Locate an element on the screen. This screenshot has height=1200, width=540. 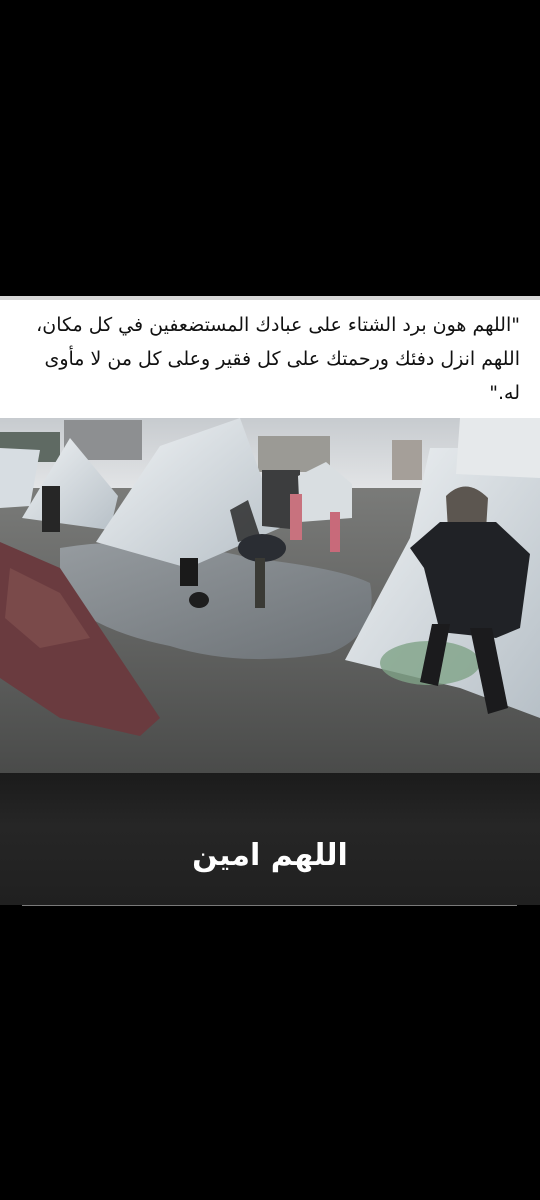
building is located at coordinates (407, 460).